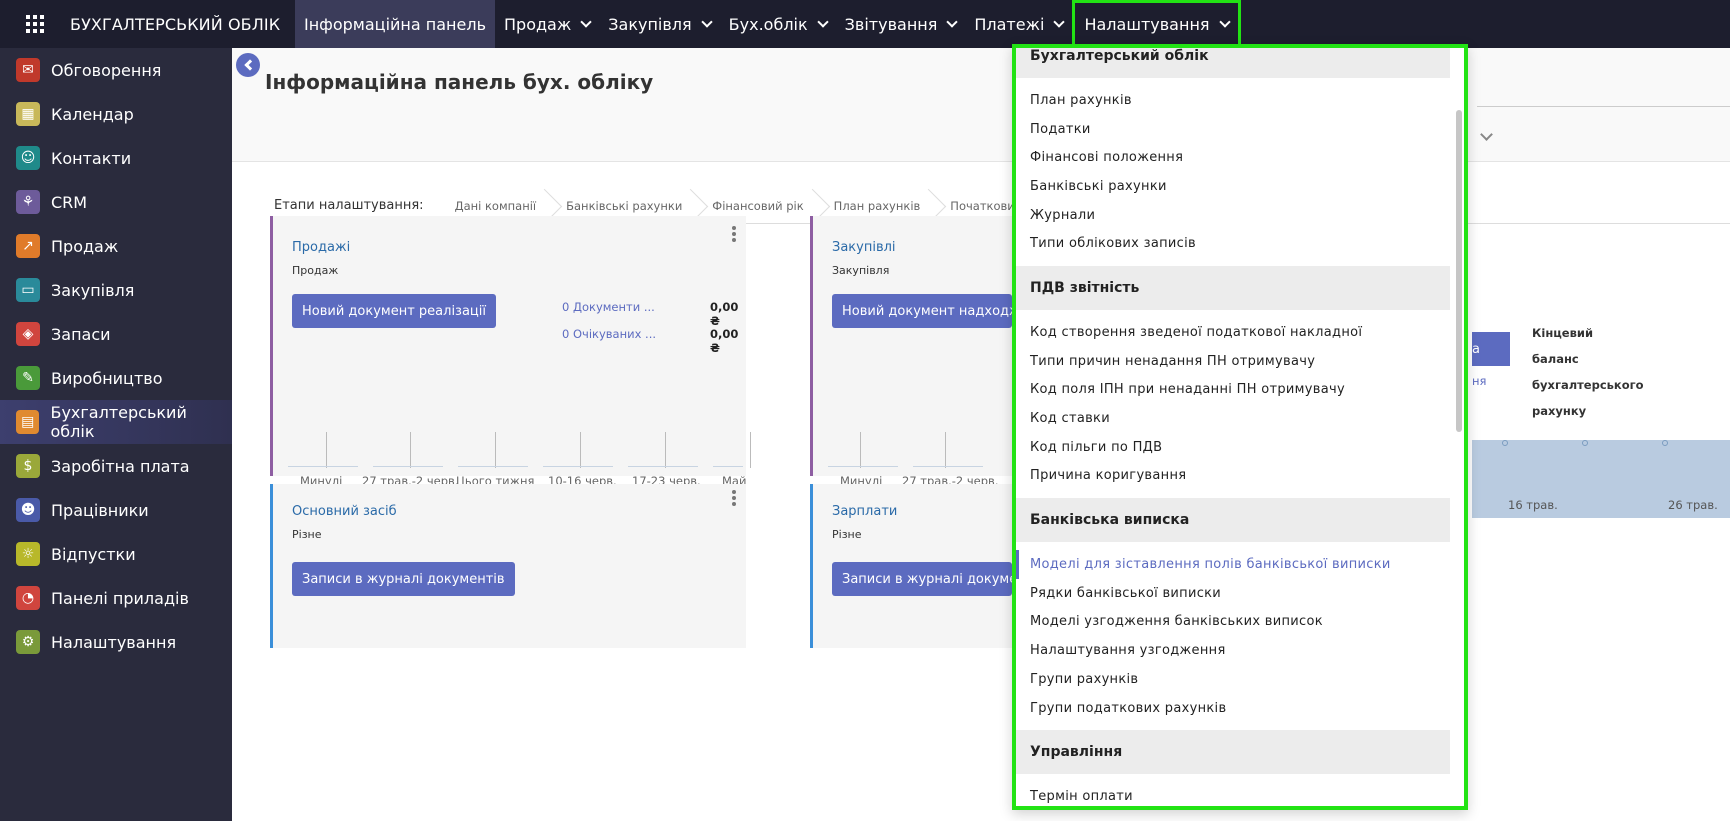  What do you see at coordinates (1240, 447) in the screenshot?
I see `dropdown-menu-item: Код пільги по ПДВ` at bounding box center [1240, 447].